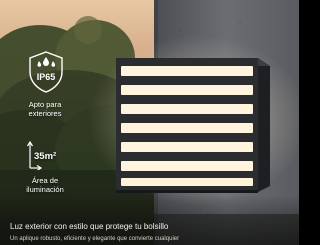  What do you see at coordinates (45, 113) in the screenshot?
I see `waterproof-caption-line-2: exteriores` at bounding box center [45, 113].